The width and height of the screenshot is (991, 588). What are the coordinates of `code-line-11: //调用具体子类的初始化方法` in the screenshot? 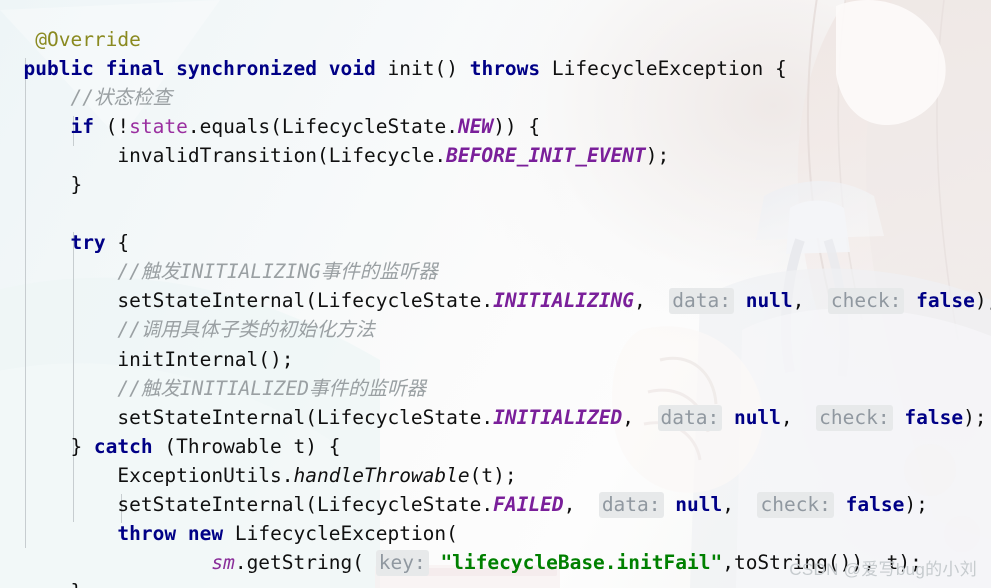 It's located at (495, 329).